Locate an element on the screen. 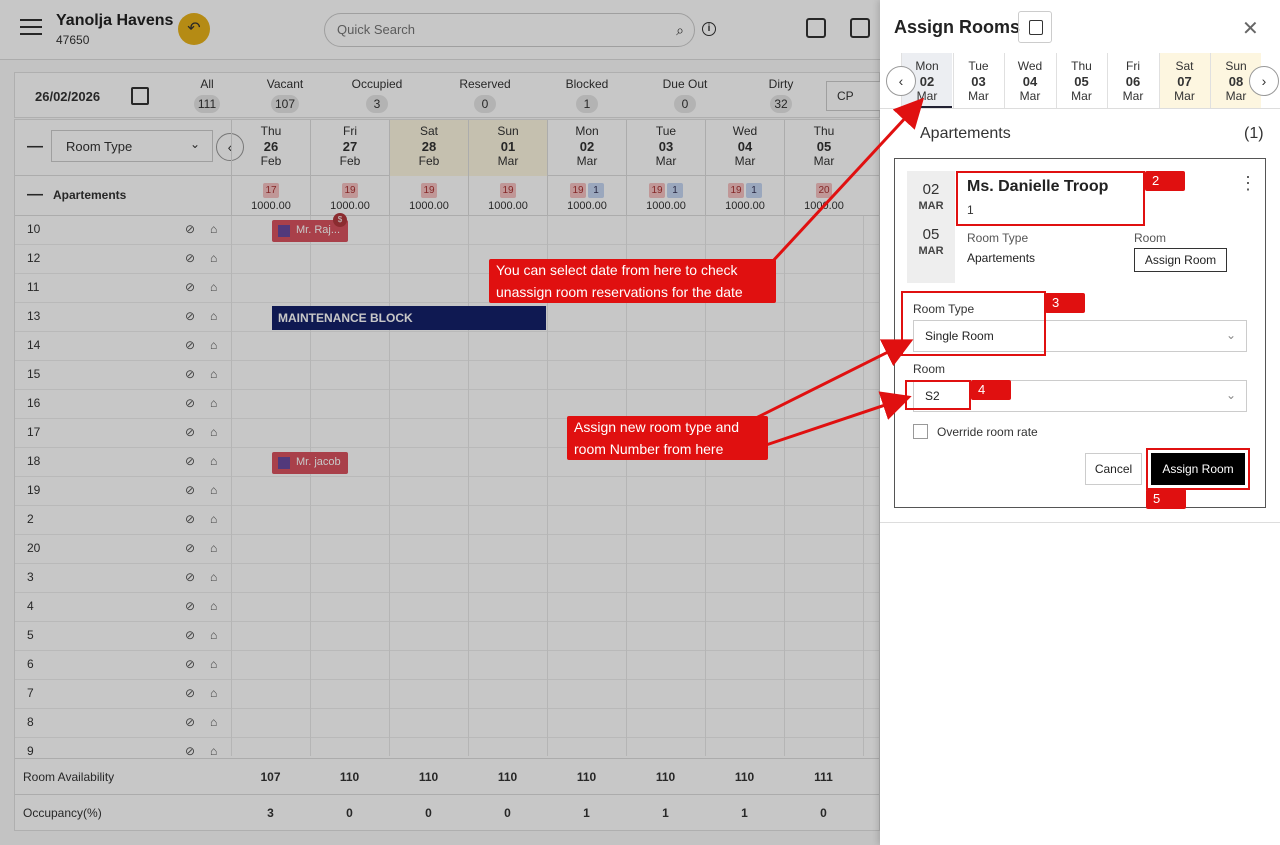 This screenshot has height=845, width=1280. date-cell: Sat 07 Mar is located at coordinates (1184, 80).